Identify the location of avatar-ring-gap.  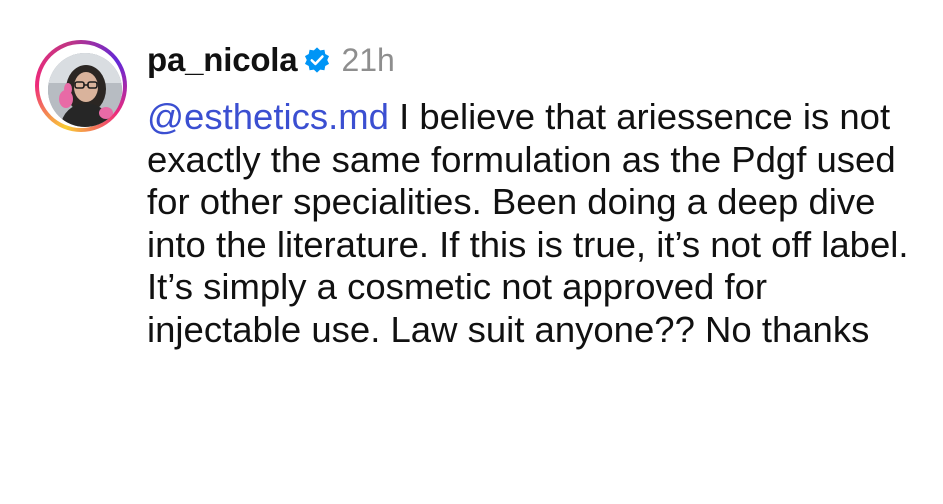
(81, 86).